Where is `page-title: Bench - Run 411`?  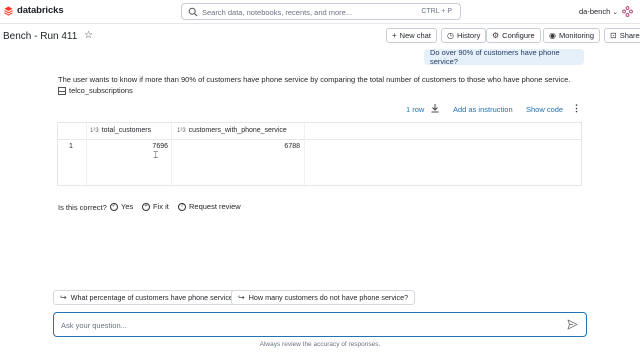
page-title: Bench - Run 411 is located at coordinates (40, 36).